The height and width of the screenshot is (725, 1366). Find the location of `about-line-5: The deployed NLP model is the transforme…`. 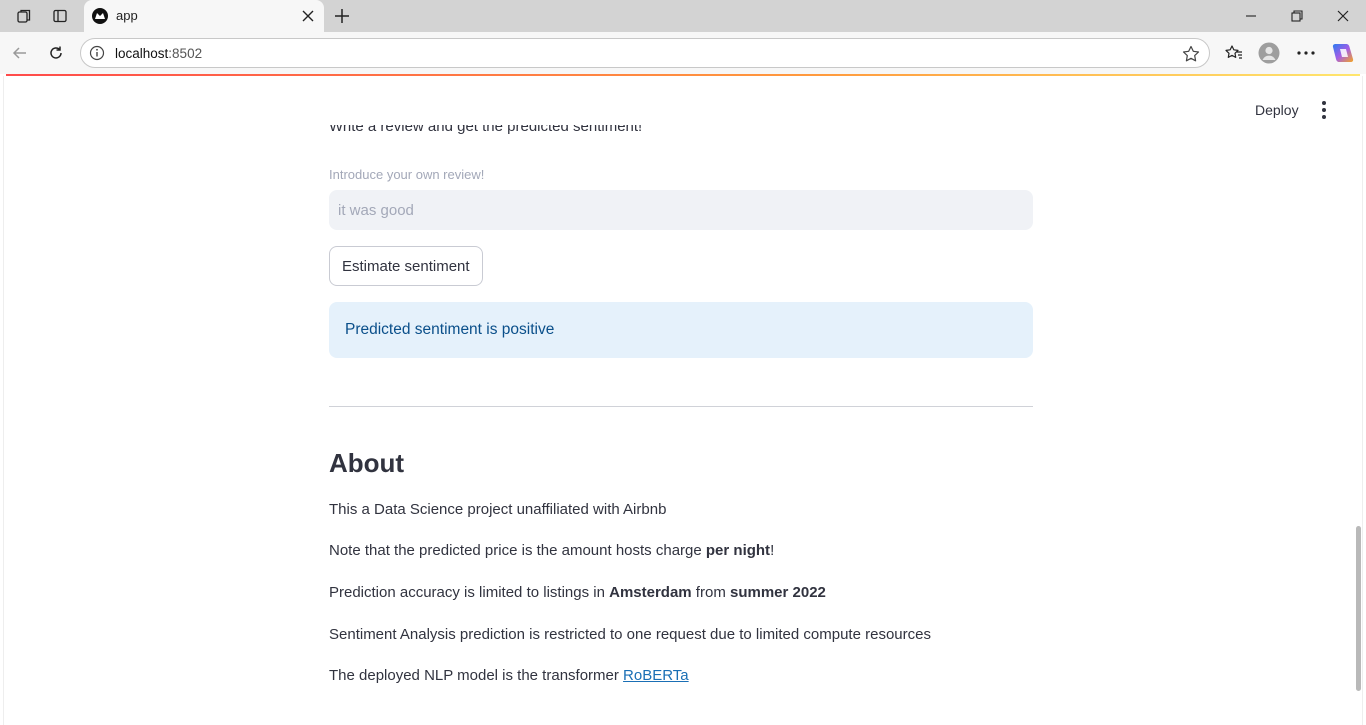

about-line-5: The deployed NLP model is the transforme… is located at coordinates (509, 675).